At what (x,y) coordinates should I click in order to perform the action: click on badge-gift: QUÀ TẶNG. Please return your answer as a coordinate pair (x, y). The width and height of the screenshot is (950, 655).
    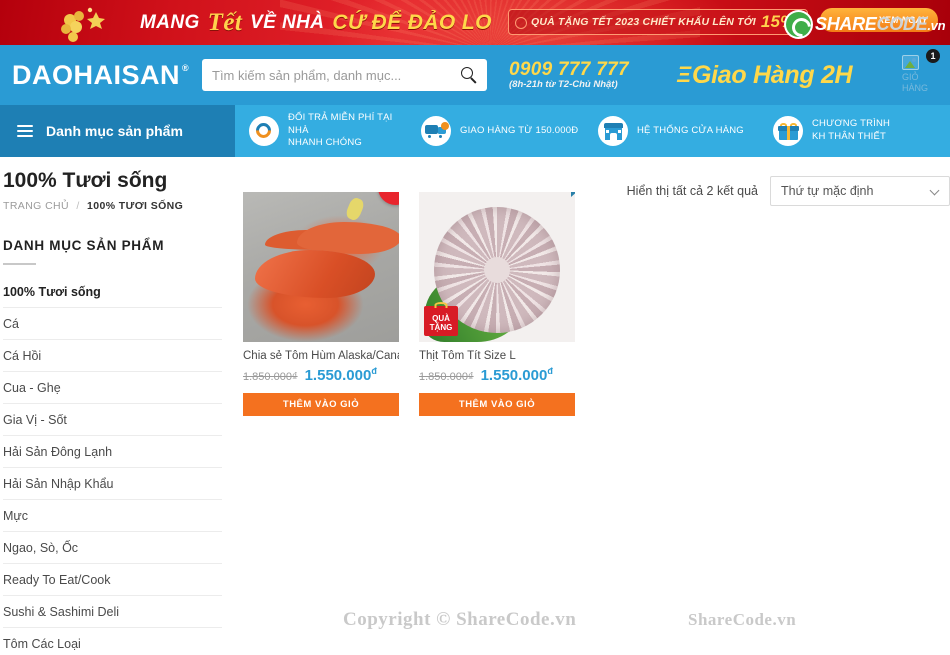
    Looking at the image, I should click on (441, 319).